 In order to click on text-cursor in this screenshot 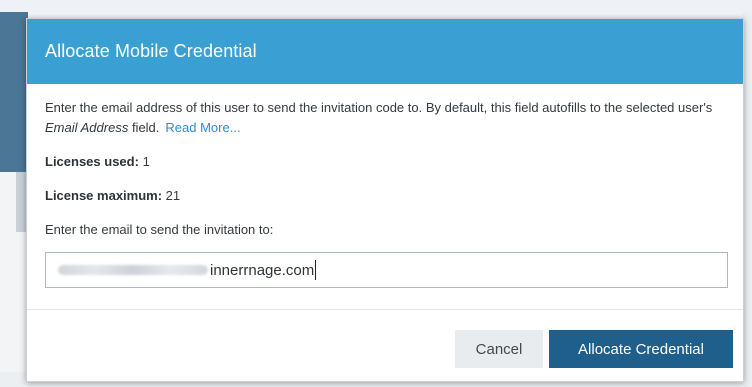, I will do `click(316, 270)`.